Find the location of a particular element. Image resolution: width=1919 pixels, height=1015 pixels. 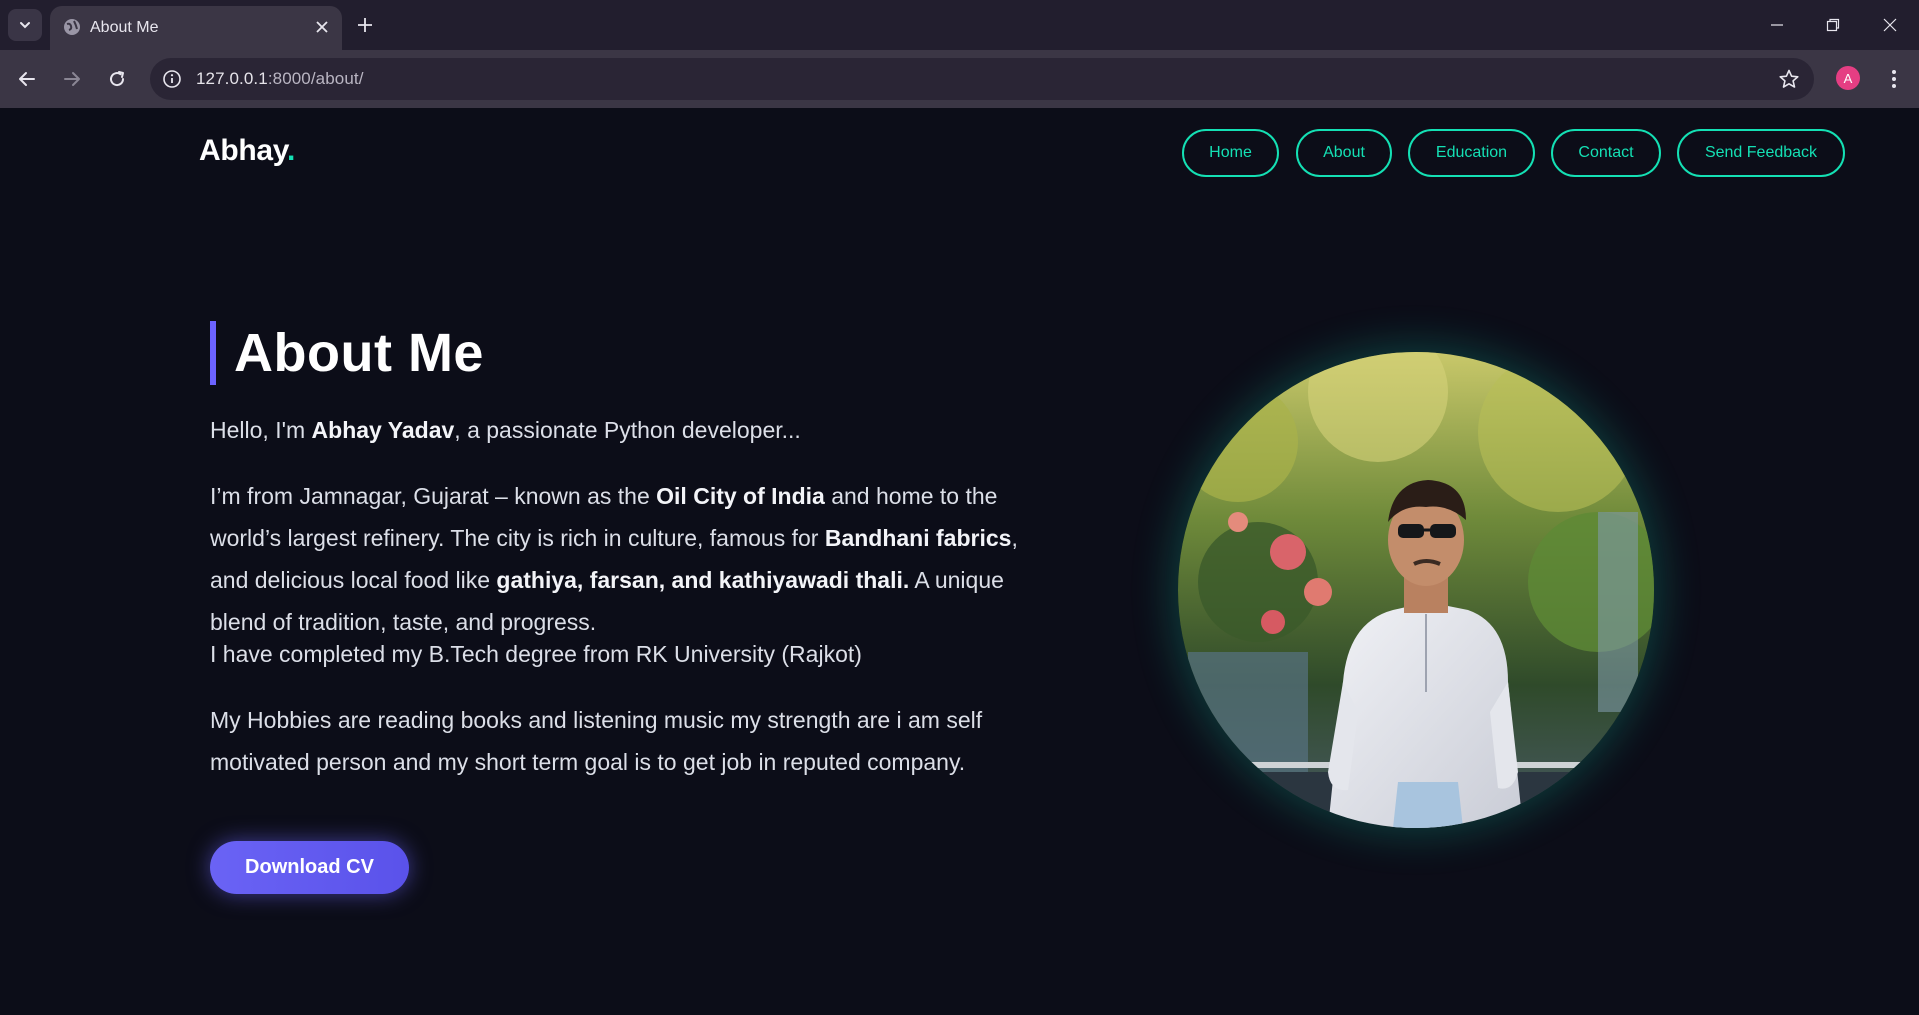

url-text: 127.0.0.1:8000/about/ is located at coordinates (280, 79).